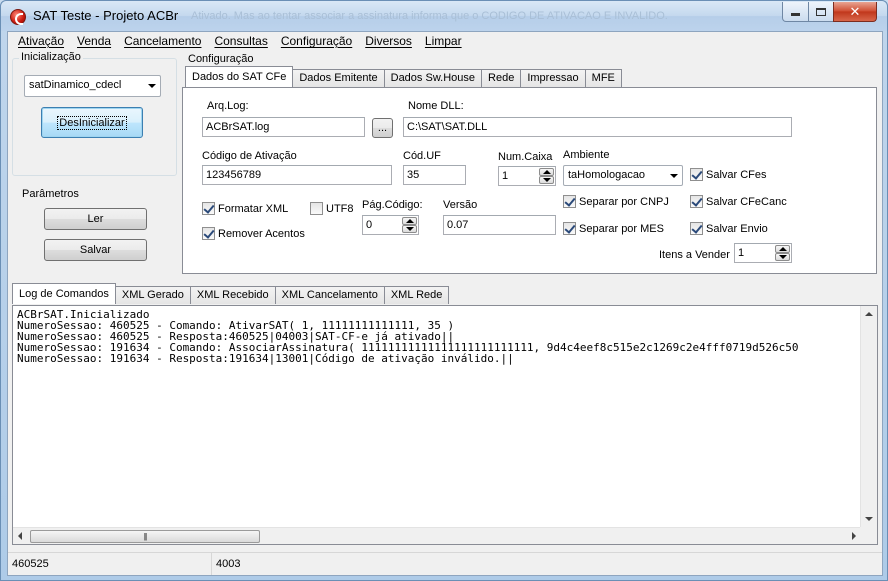  I want to click on maximize-button, so click(821, 12).